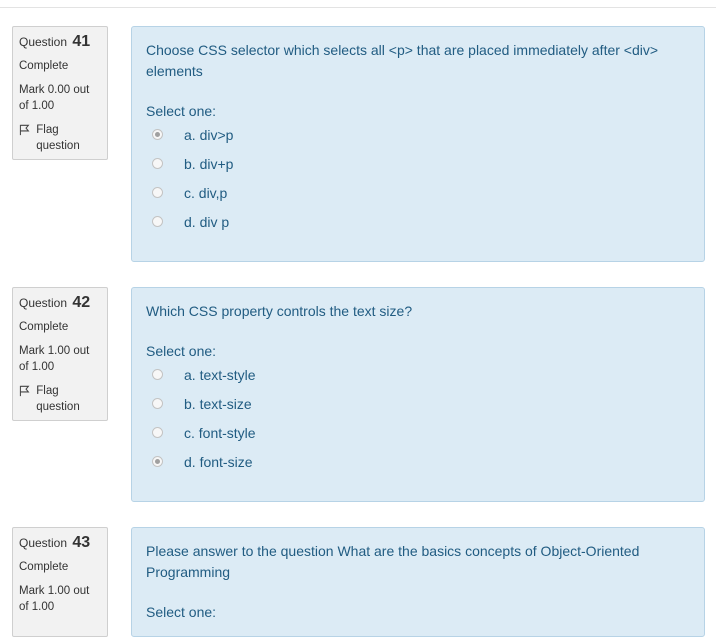  Describe the element at coordinates (209, 134) in the screenshot. I see `option-label: a. div>p` at that location.